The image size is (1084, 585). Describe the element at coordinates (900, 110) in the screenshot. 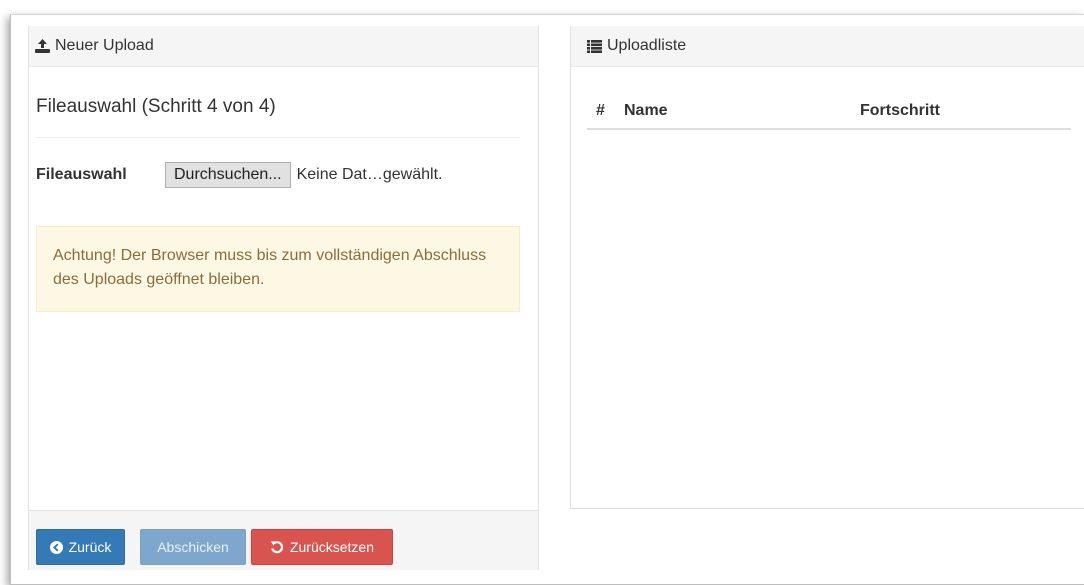

I see `column-header-progress: Fortschritt` at that location.